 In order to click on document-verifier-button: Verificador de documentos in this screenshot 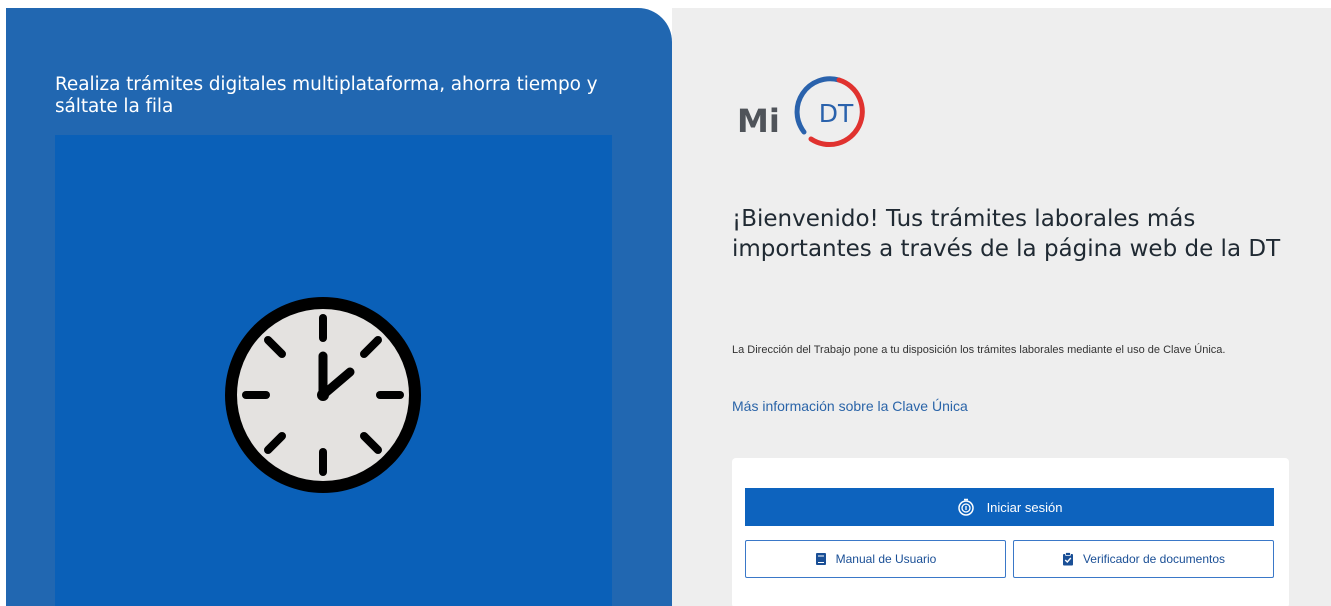, I will do `click(1143, 559)`.